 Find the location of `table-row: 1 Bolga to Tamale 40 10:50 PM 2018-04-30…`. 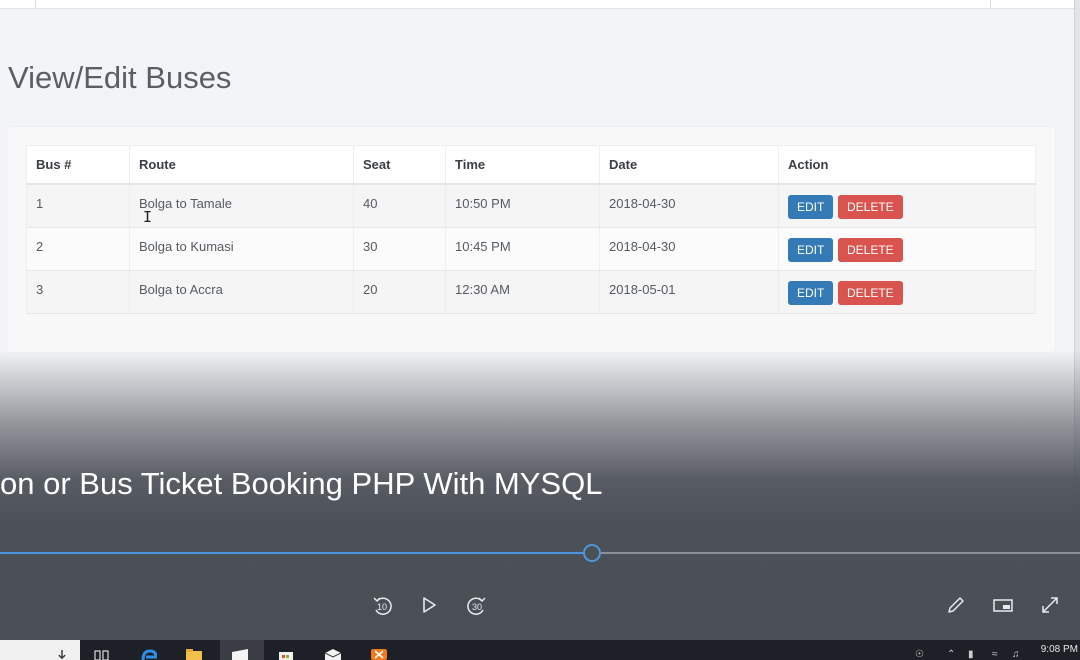

table-row: 1 Bolga to Tamale 40 10:50 PM 2018-04-30… is located at coordinates (531, 206).